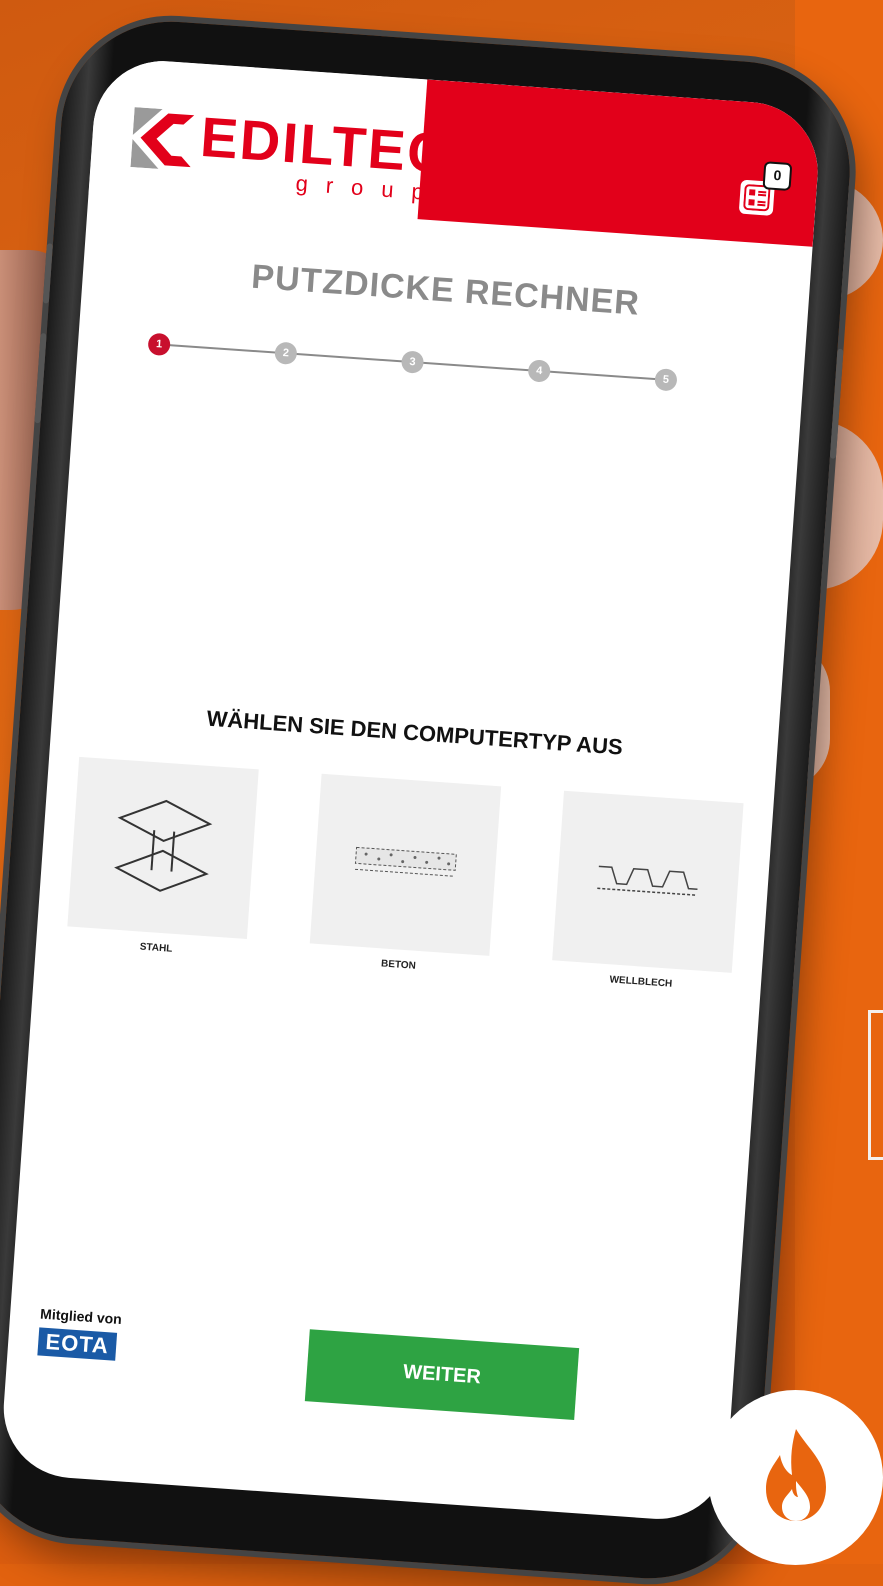  What do you see at coordinates (442, 1374) in the screenshot?
I see `next-button: WEITER` at bounding box center [442, 1374].